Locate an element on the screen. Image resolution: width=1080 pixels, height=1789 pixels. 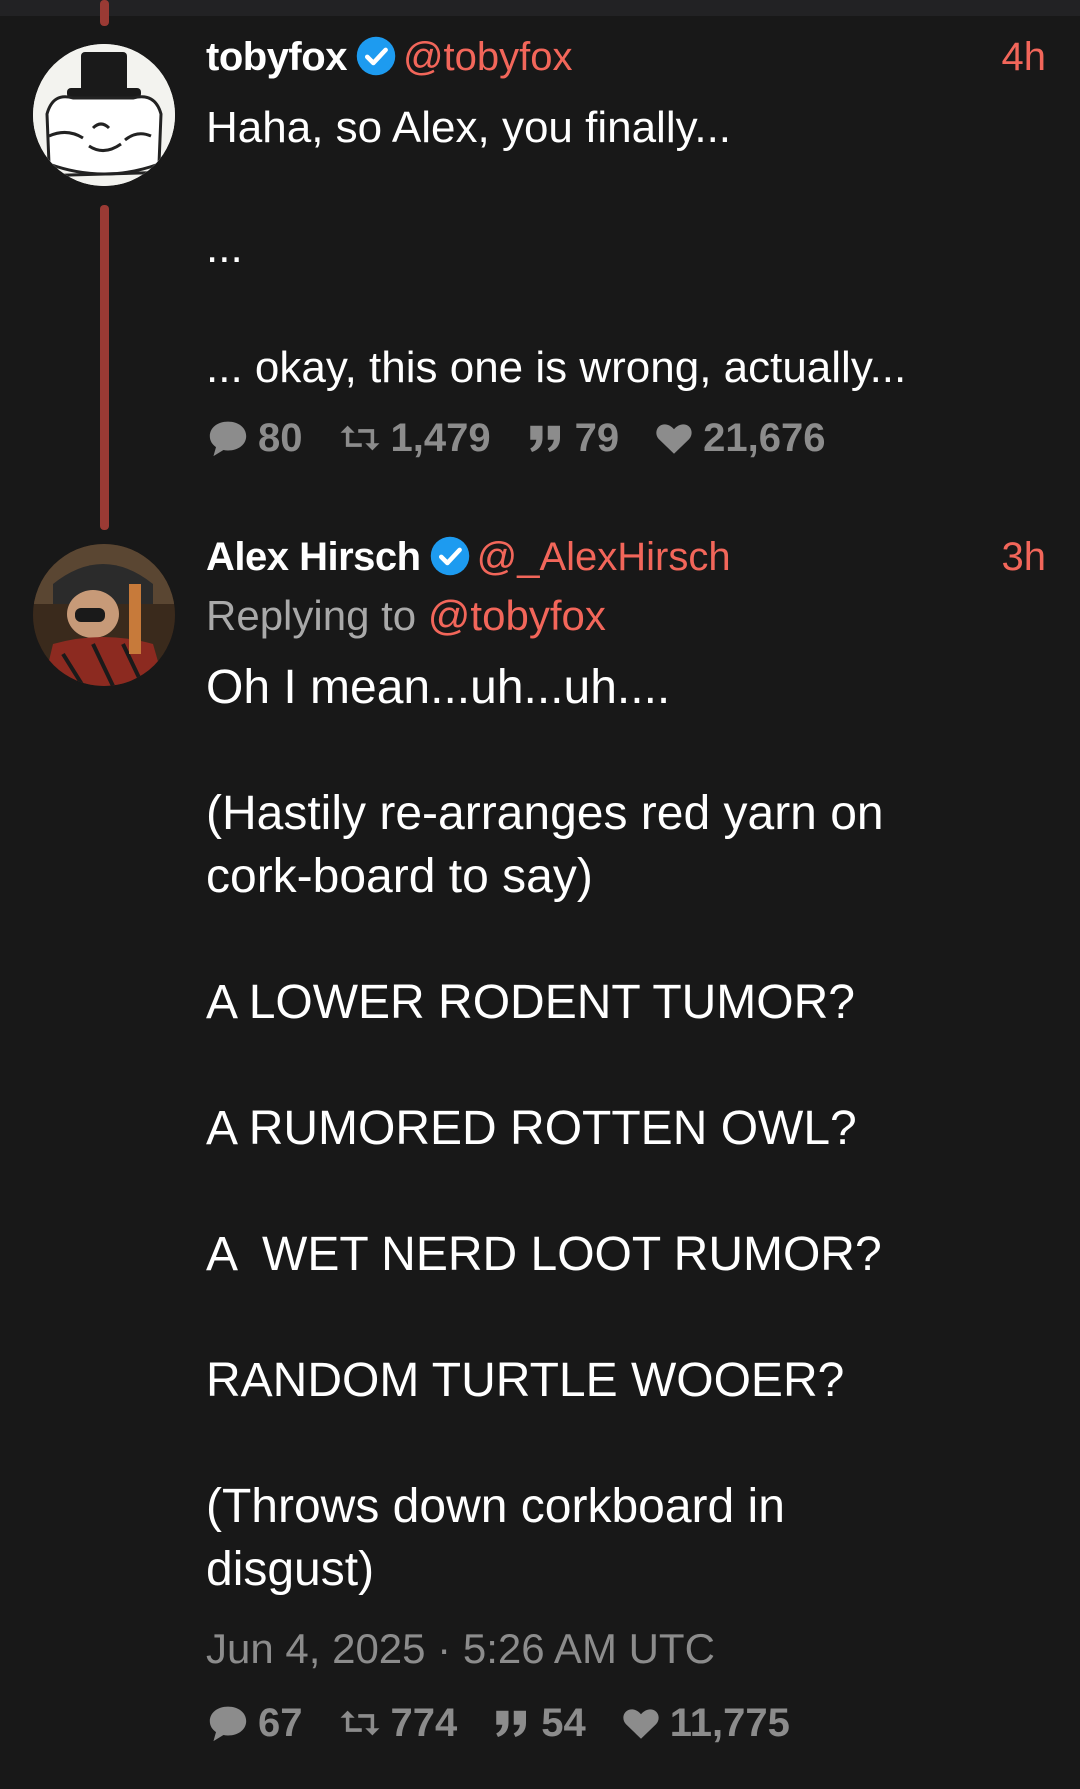
tweet-header: tobyfox @tobyfox 4h is located at coordinates (626, 57).